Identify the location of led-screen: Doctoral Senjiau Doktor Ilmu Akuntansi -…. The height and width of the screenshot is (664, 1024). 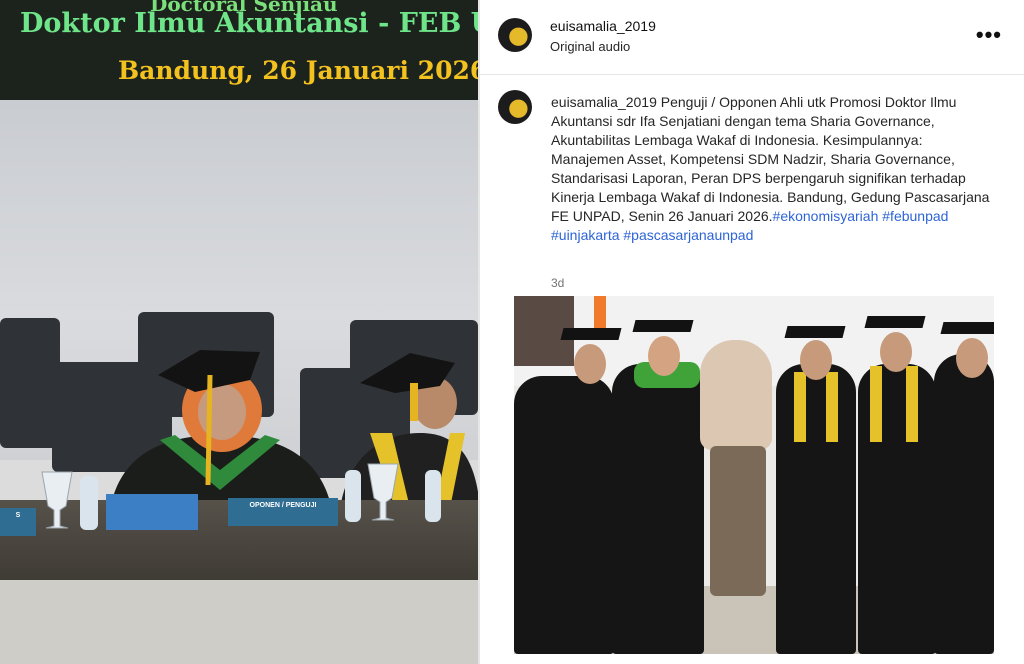
(239, 50).